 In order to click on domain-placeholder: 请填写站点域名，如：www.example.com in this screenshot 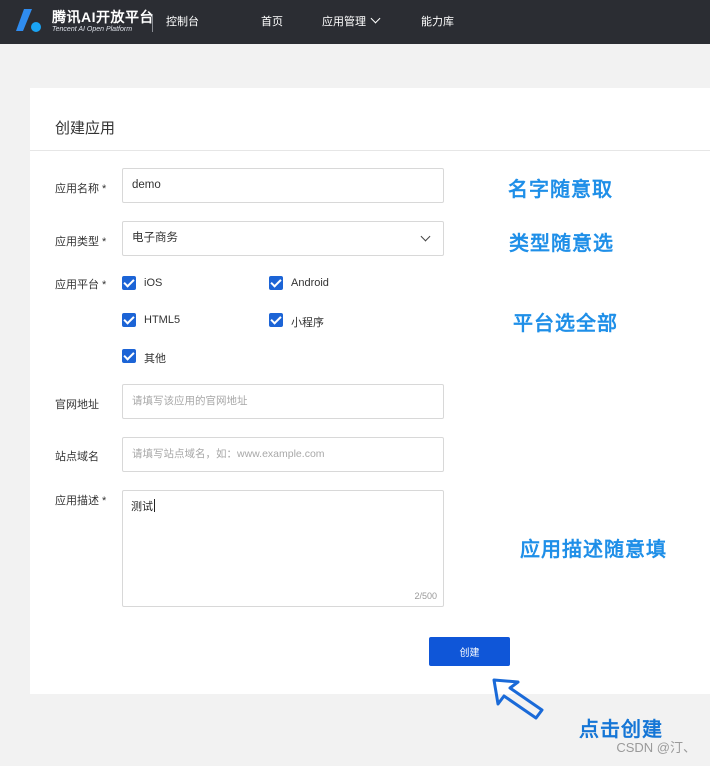, I will do `click(228, 454)`.